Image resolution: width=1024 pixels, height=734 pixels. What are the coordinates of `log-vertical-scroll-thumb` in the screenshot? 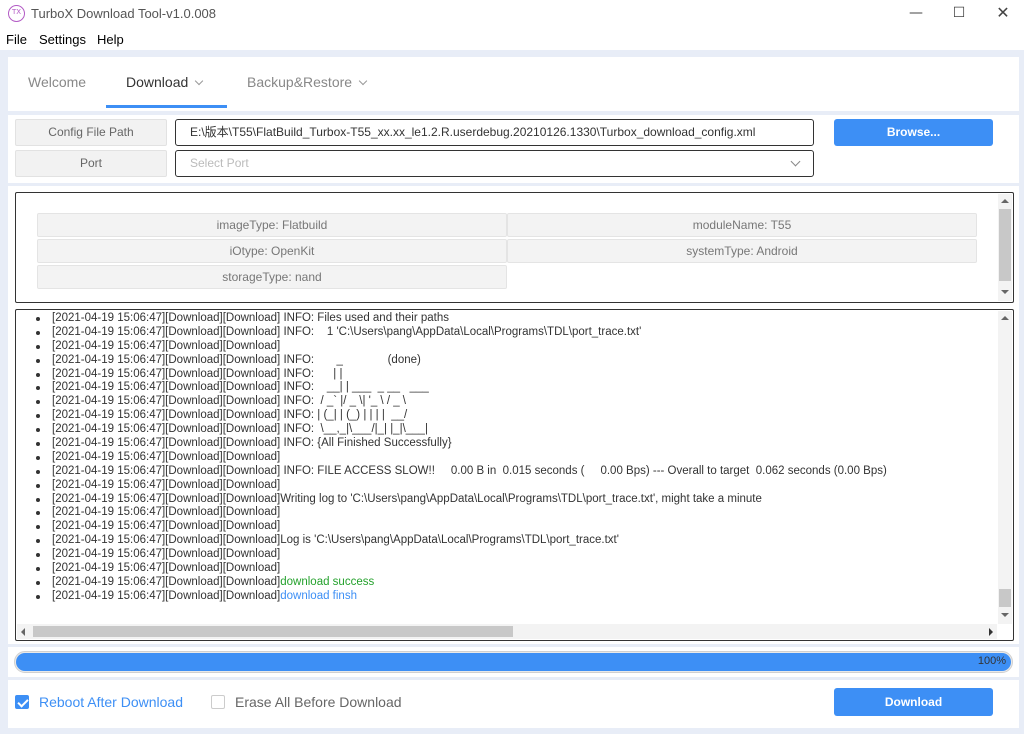 It's located at (1005, 598).